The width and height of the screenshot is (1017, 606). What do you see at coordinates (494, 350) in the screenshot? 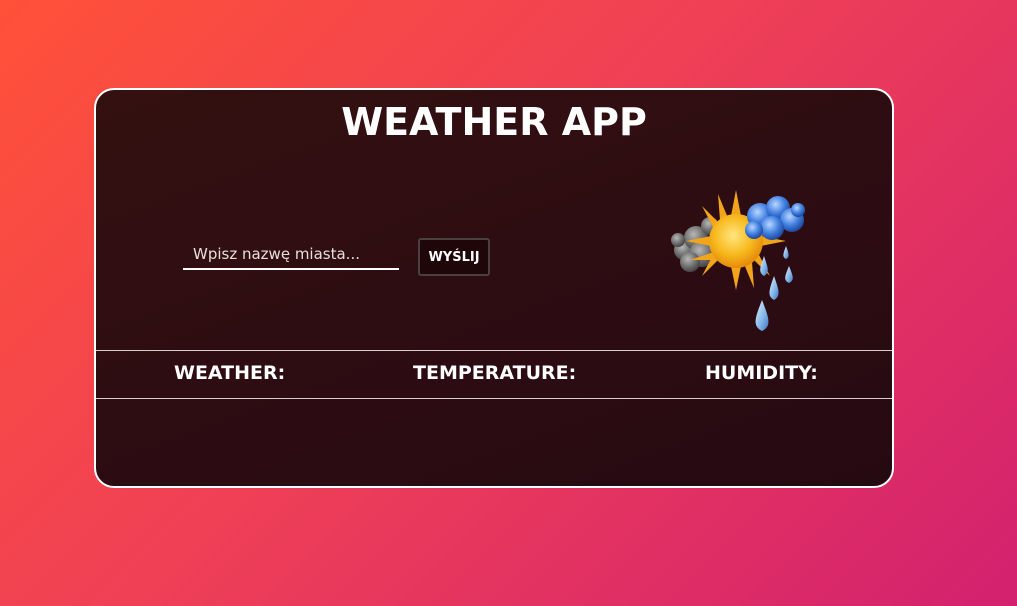
I see `info-divider-top` at bounding box center [494, 350].